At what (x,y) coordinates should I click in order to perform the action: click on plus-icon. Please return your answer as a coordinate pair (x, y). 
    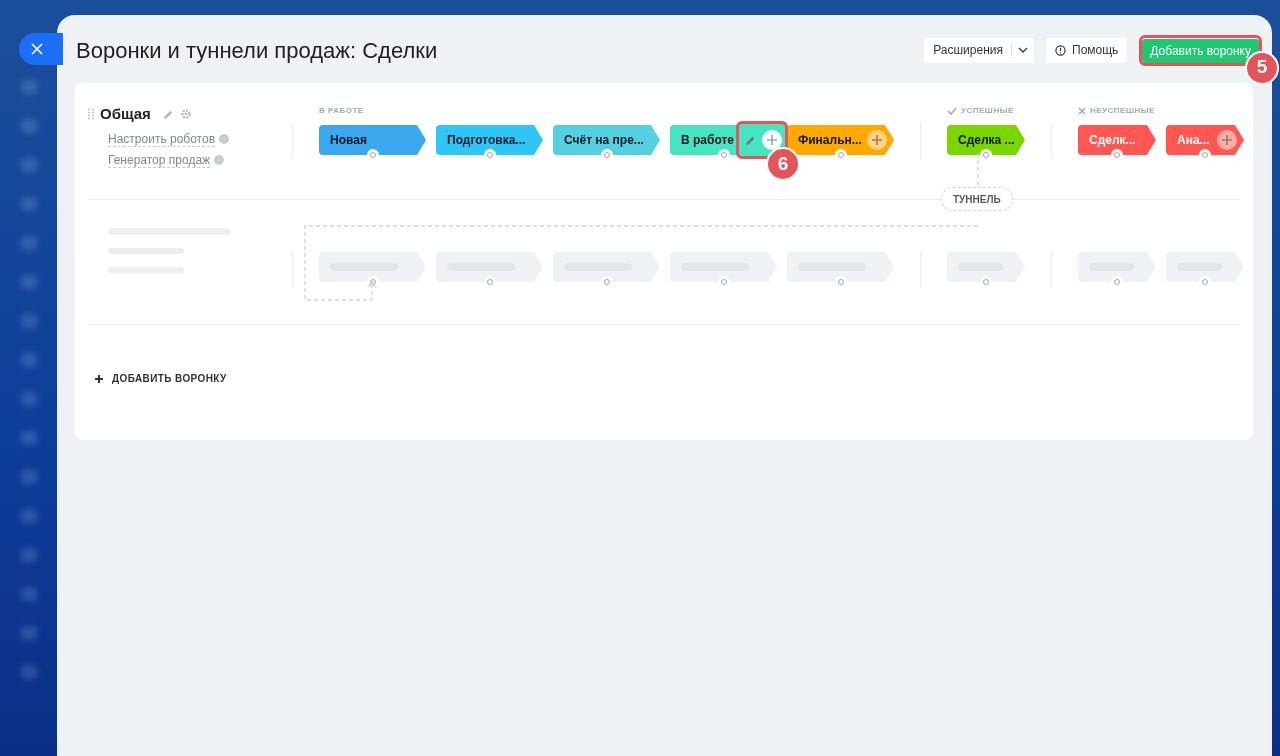
    Looking at the image, I should click on (99, 378).